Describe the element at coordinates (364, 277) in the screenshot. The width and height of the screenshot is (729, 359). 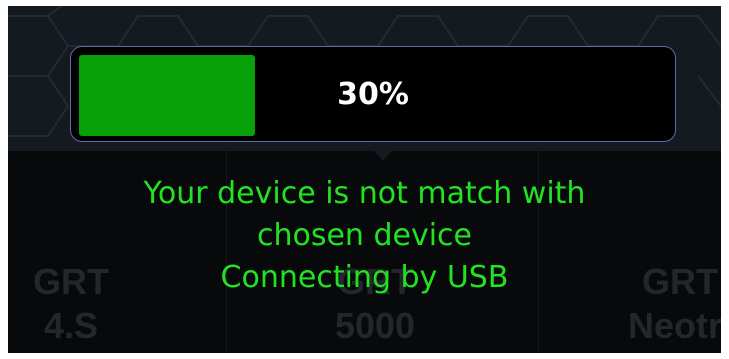
I see `status-message-line3: Connecting by USB` at that location.